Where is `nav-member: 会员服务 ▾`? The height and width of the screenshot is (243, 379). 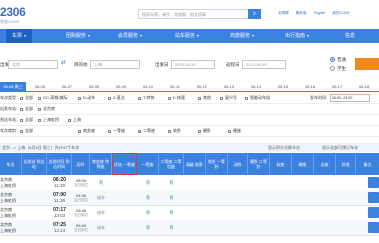 nav-member: 会员服务 ▾ is located at coordinates (130, 36).